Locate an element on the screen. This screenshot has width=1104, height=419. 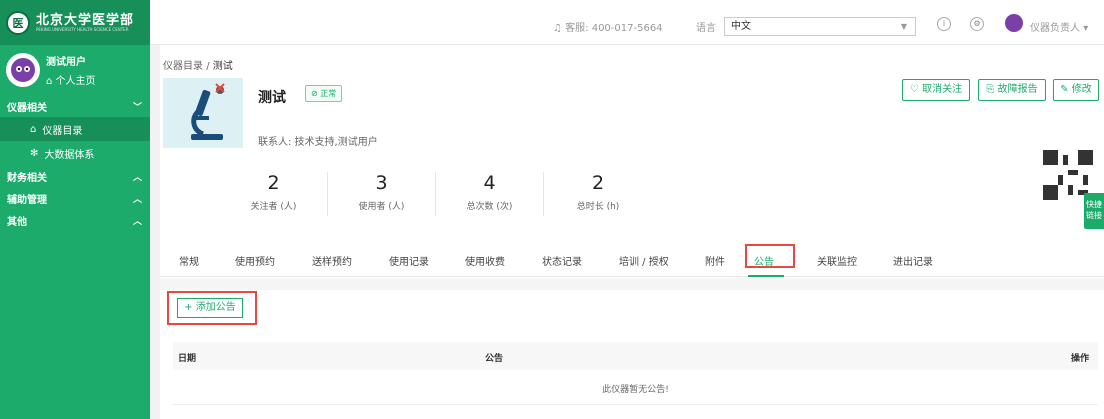
instrument-image is located at coordinates (203, 113).